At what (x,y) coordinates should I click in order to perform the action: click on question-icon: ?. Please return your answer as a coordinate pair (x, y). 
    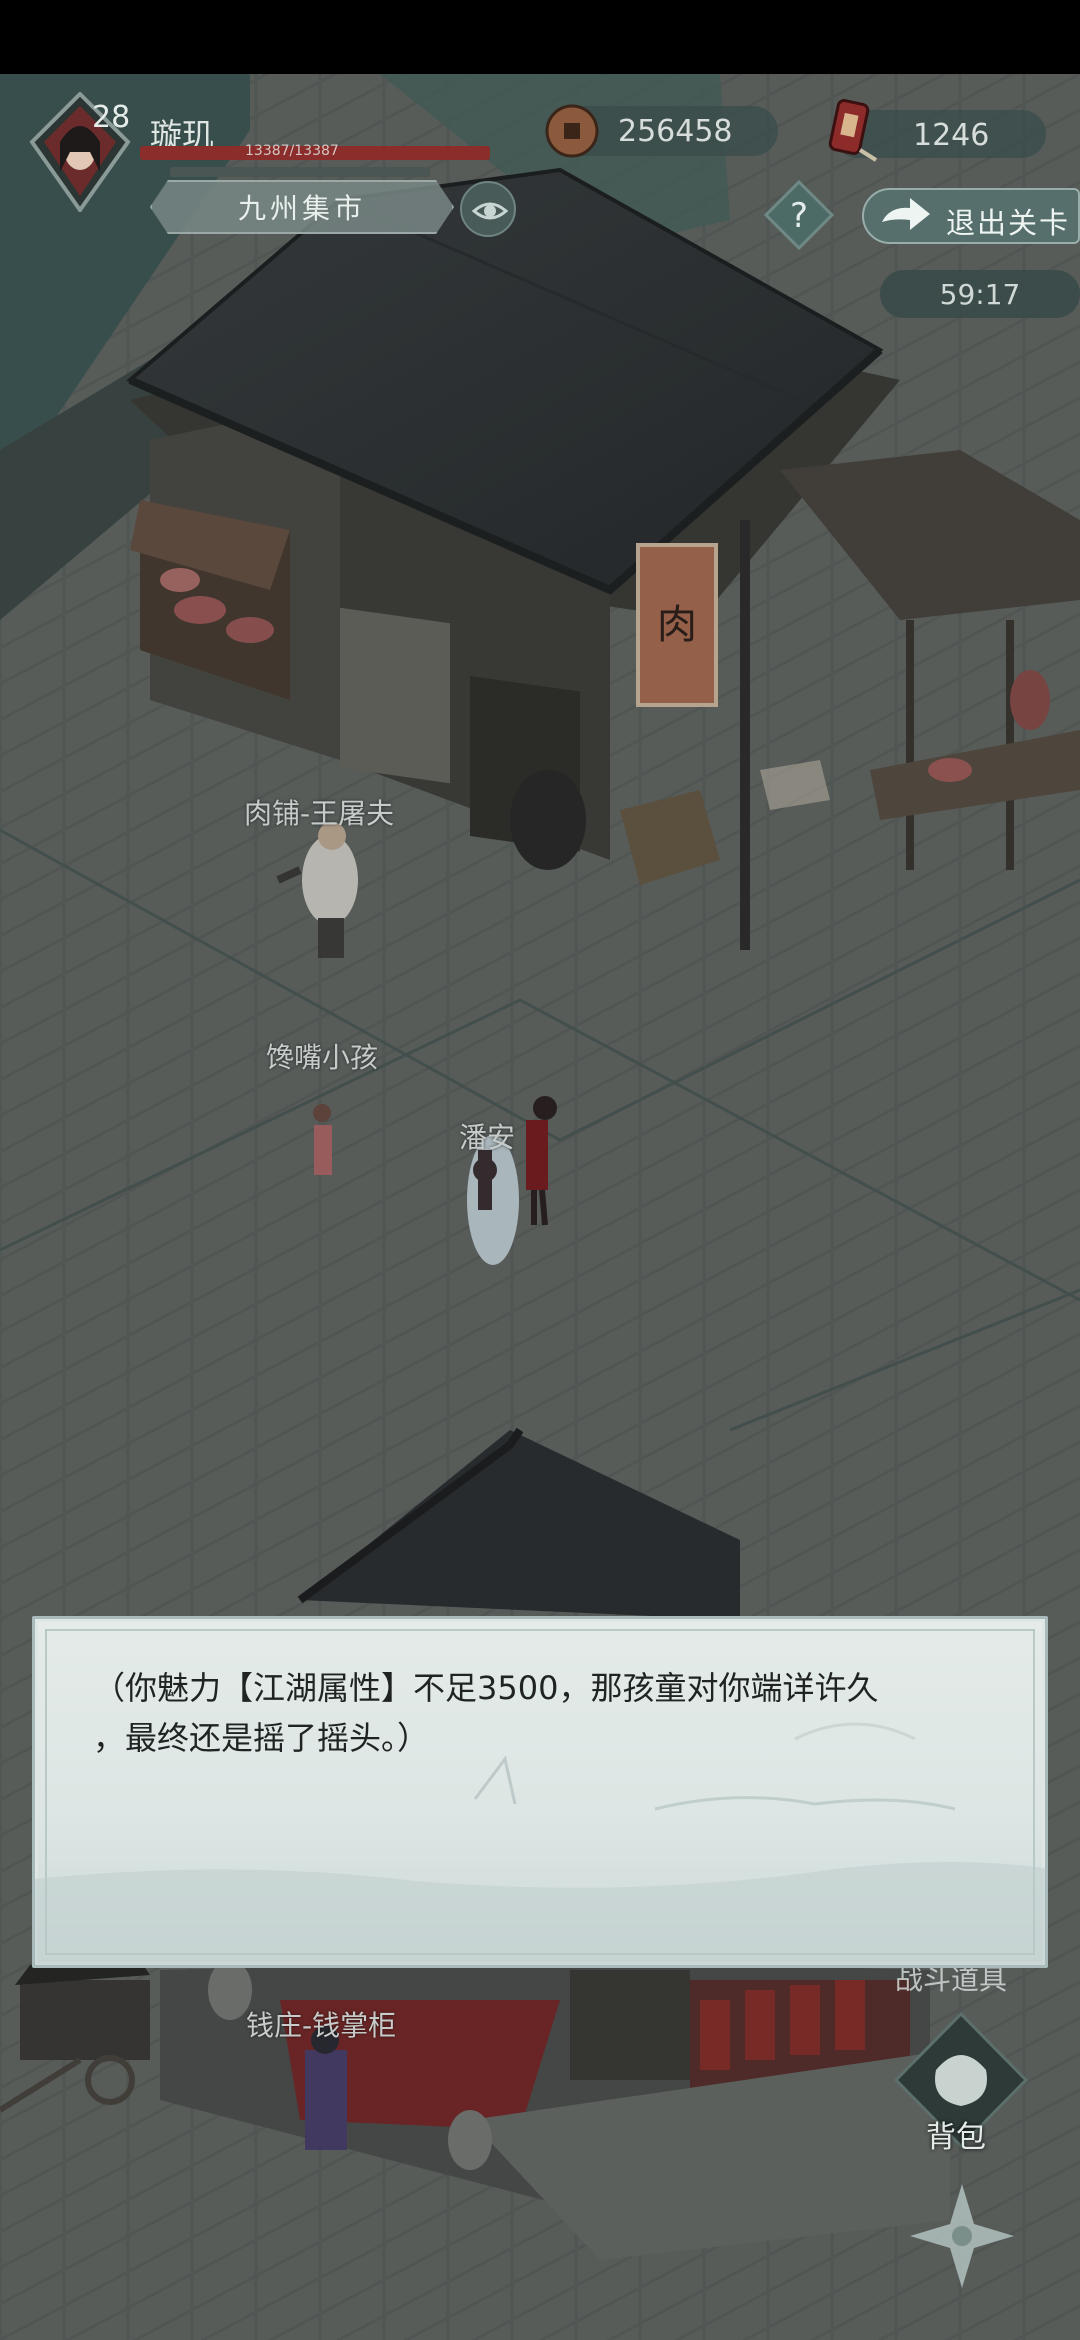
    Looking at the image, I should click on (799, 216).